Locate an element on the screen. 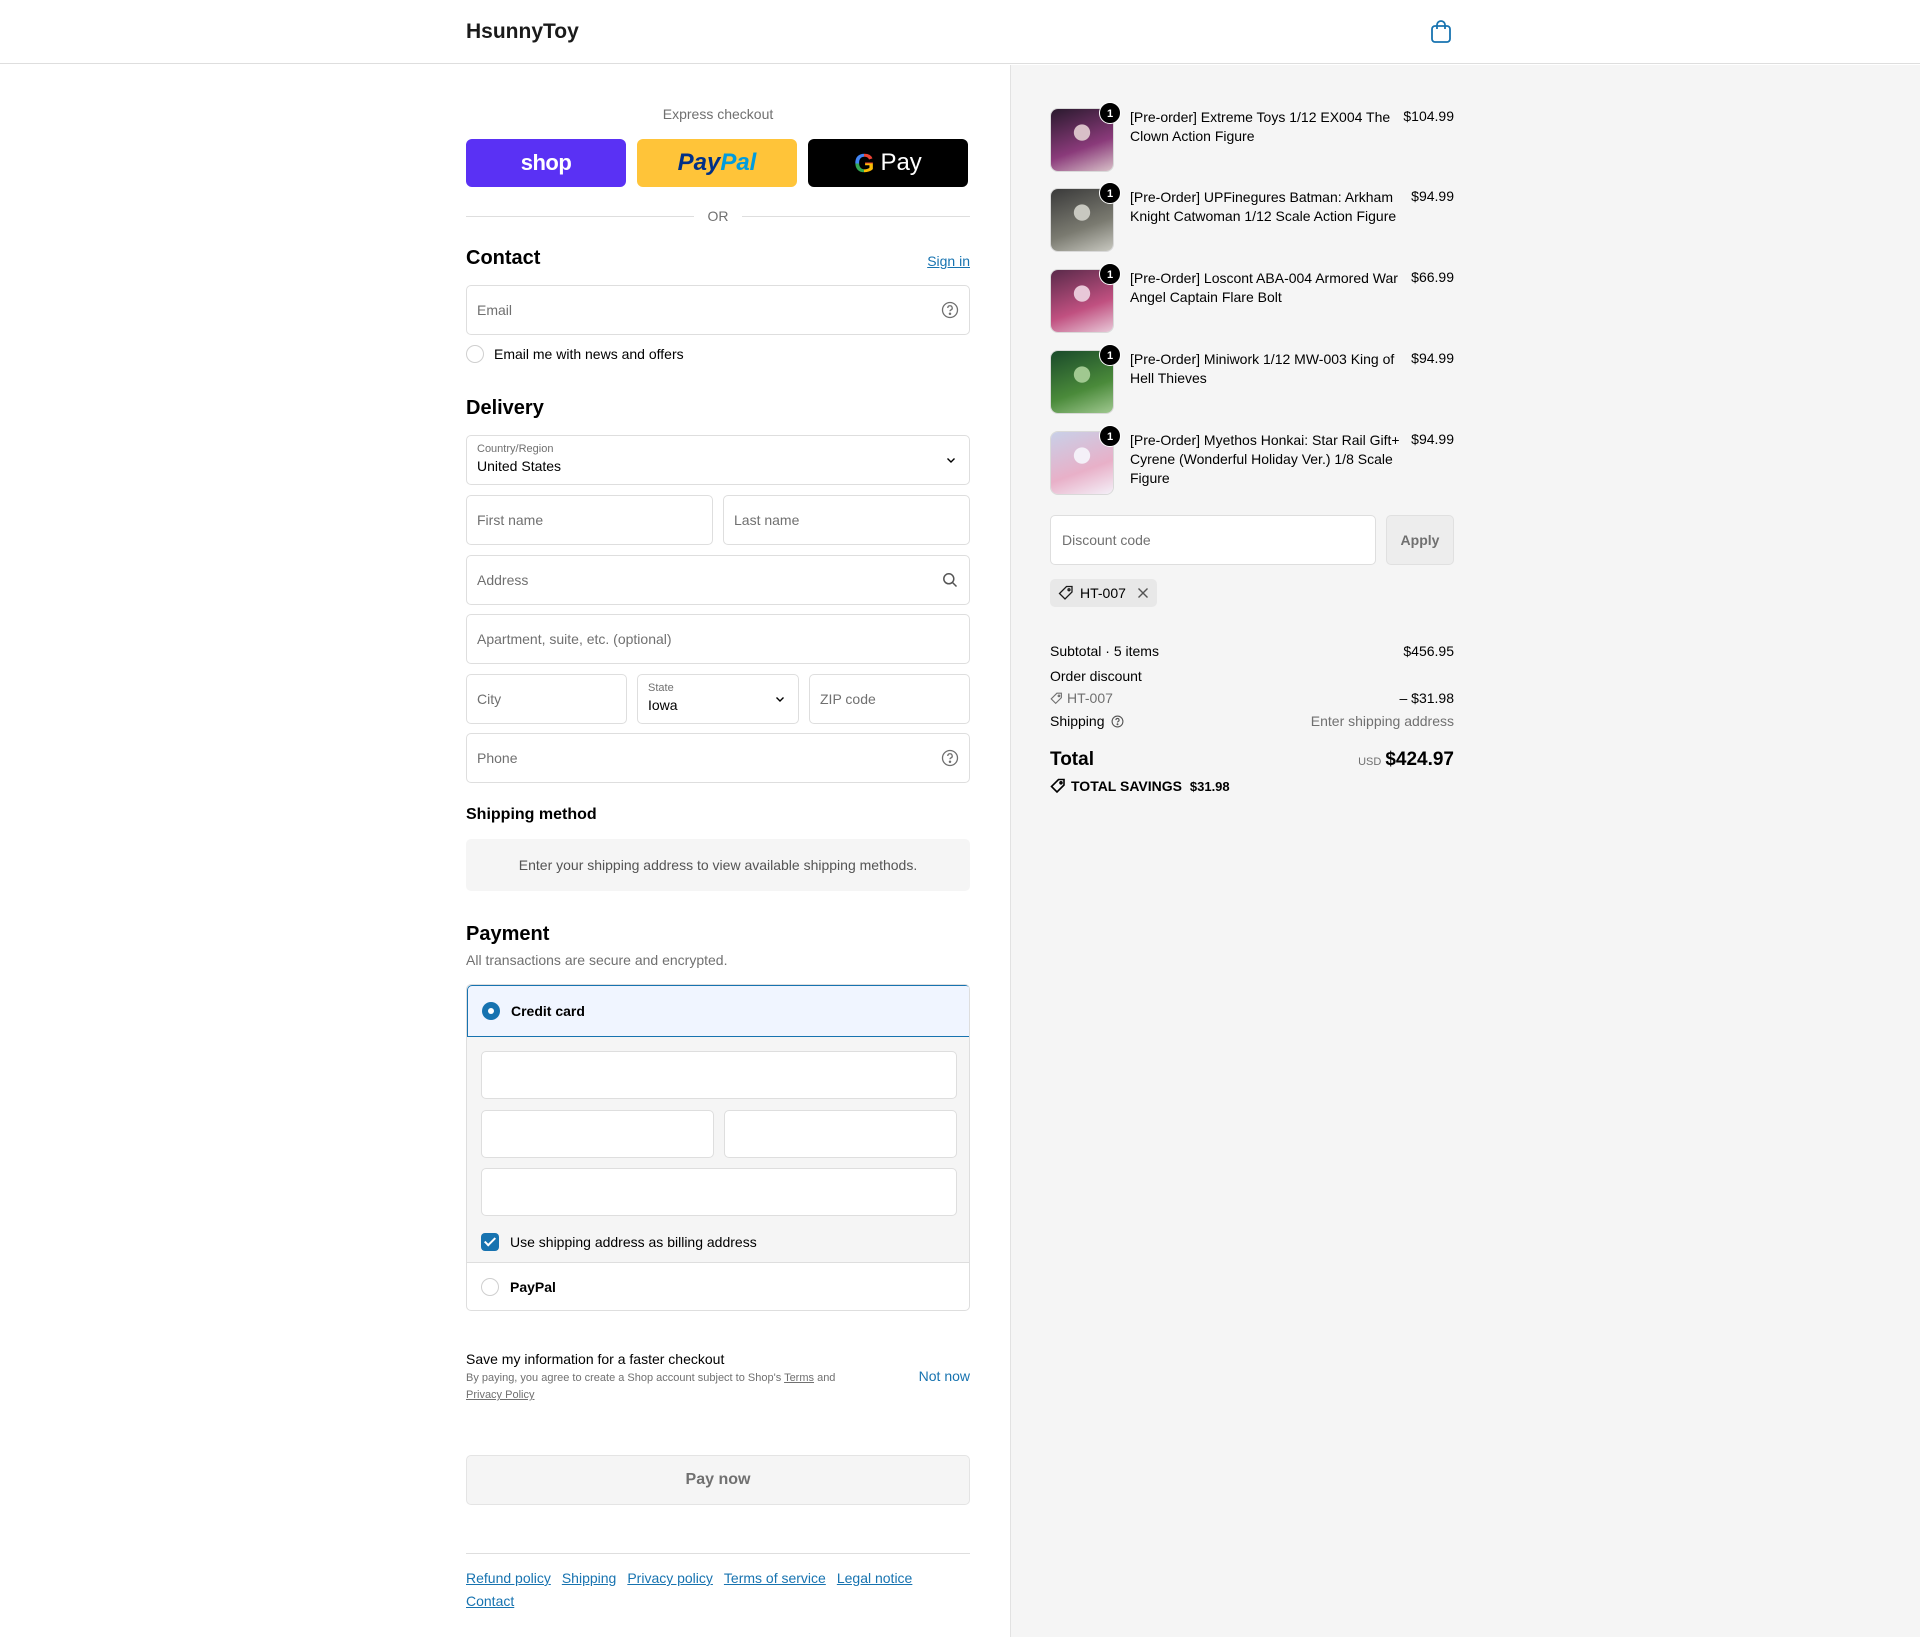 This screenshot has height=1637, width=1920. footer-link-privacy-policy: Privacy policy is located at coordinates (670, 1578).